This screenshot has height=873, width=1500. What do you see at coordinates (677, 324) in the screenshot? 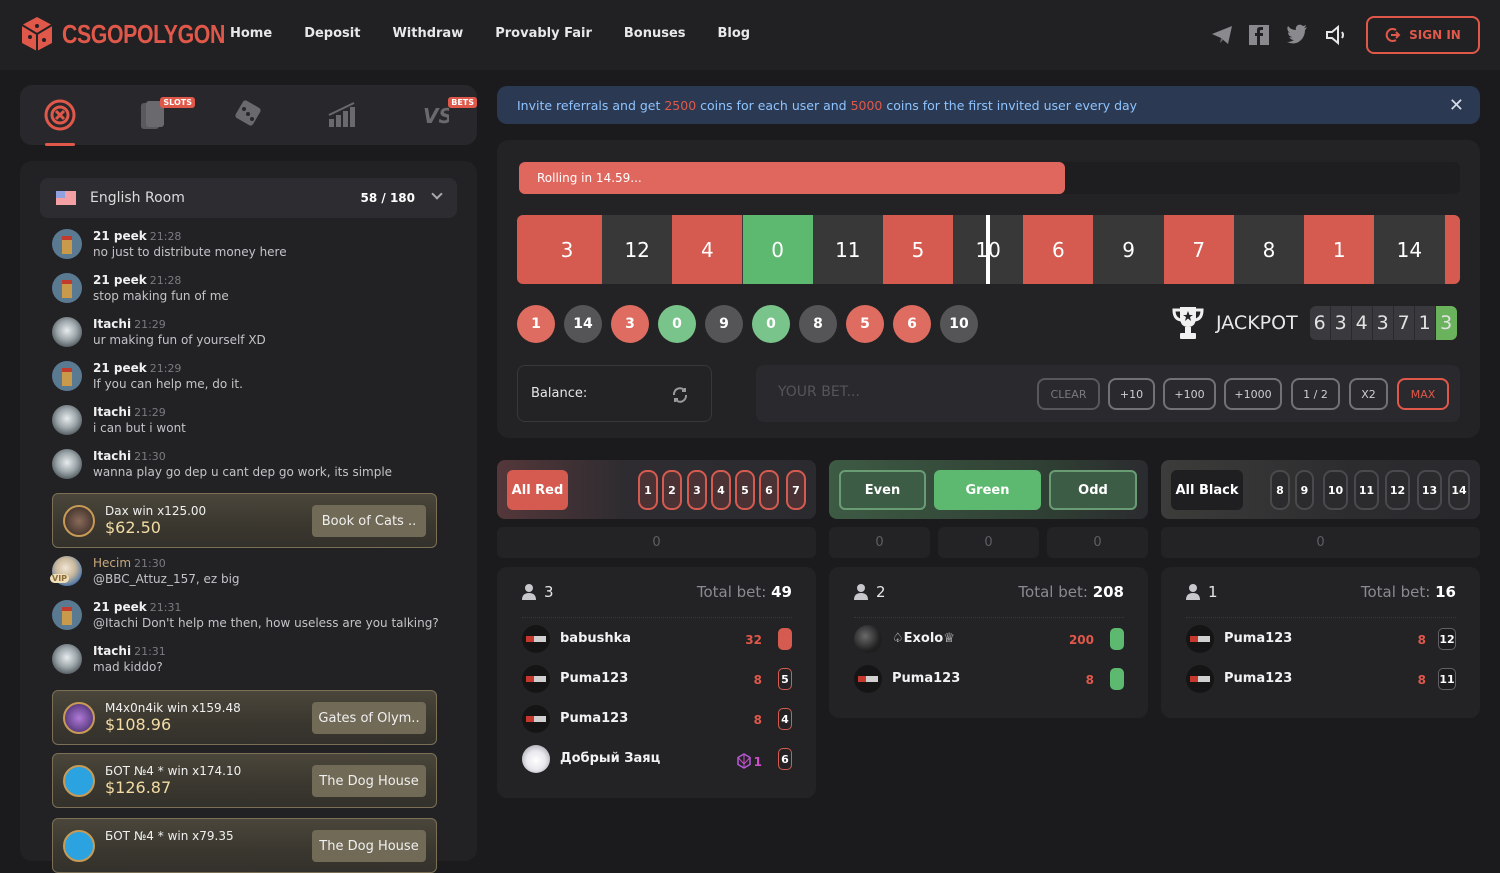
I see `history-ball: 0` at bounding box center [677, 324].